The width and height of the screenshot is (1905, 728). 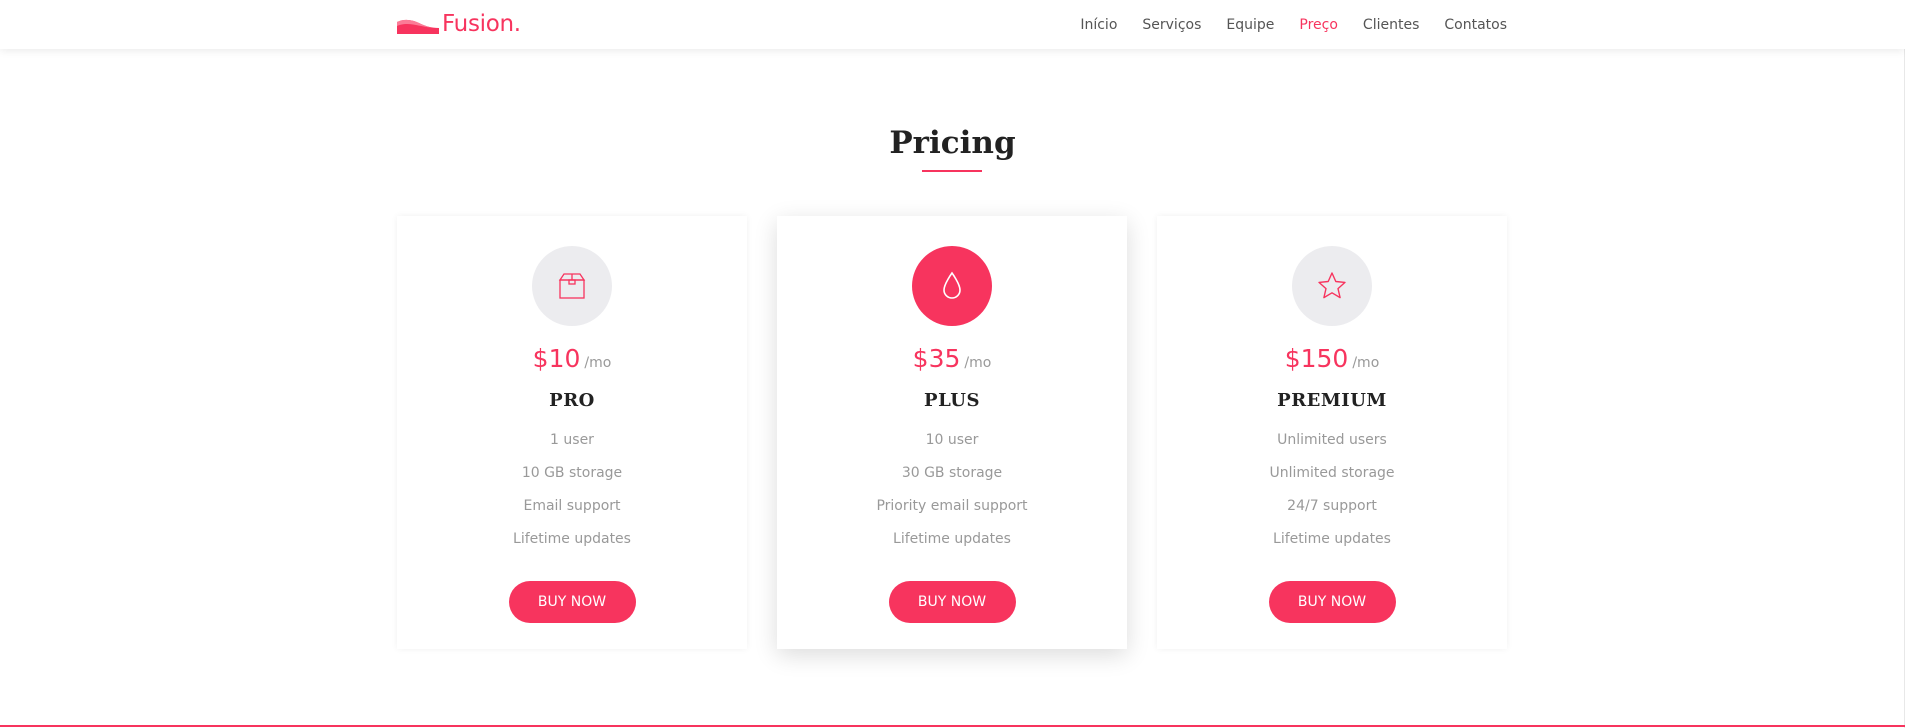 I want to click on feature-item: 30 GB storage, so click(x=952, y=473).